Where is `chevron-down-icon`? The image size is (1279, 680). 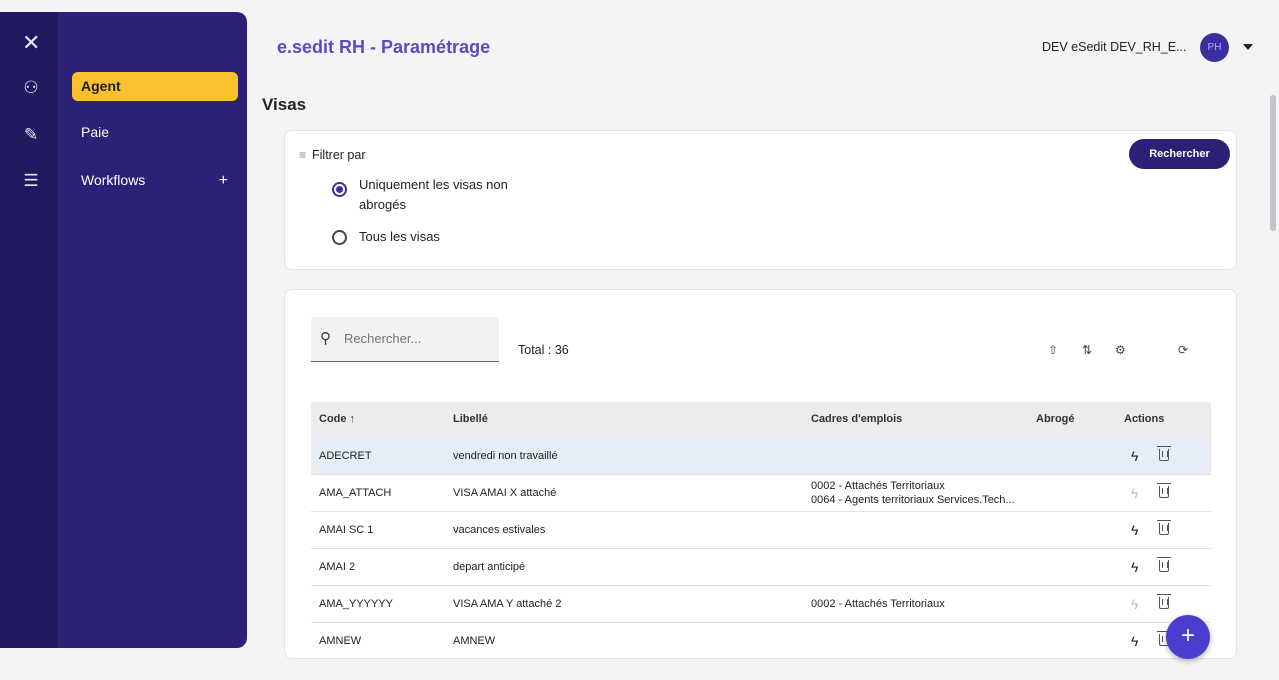
chevron-down-icon is located at coordinates (1248, 47).